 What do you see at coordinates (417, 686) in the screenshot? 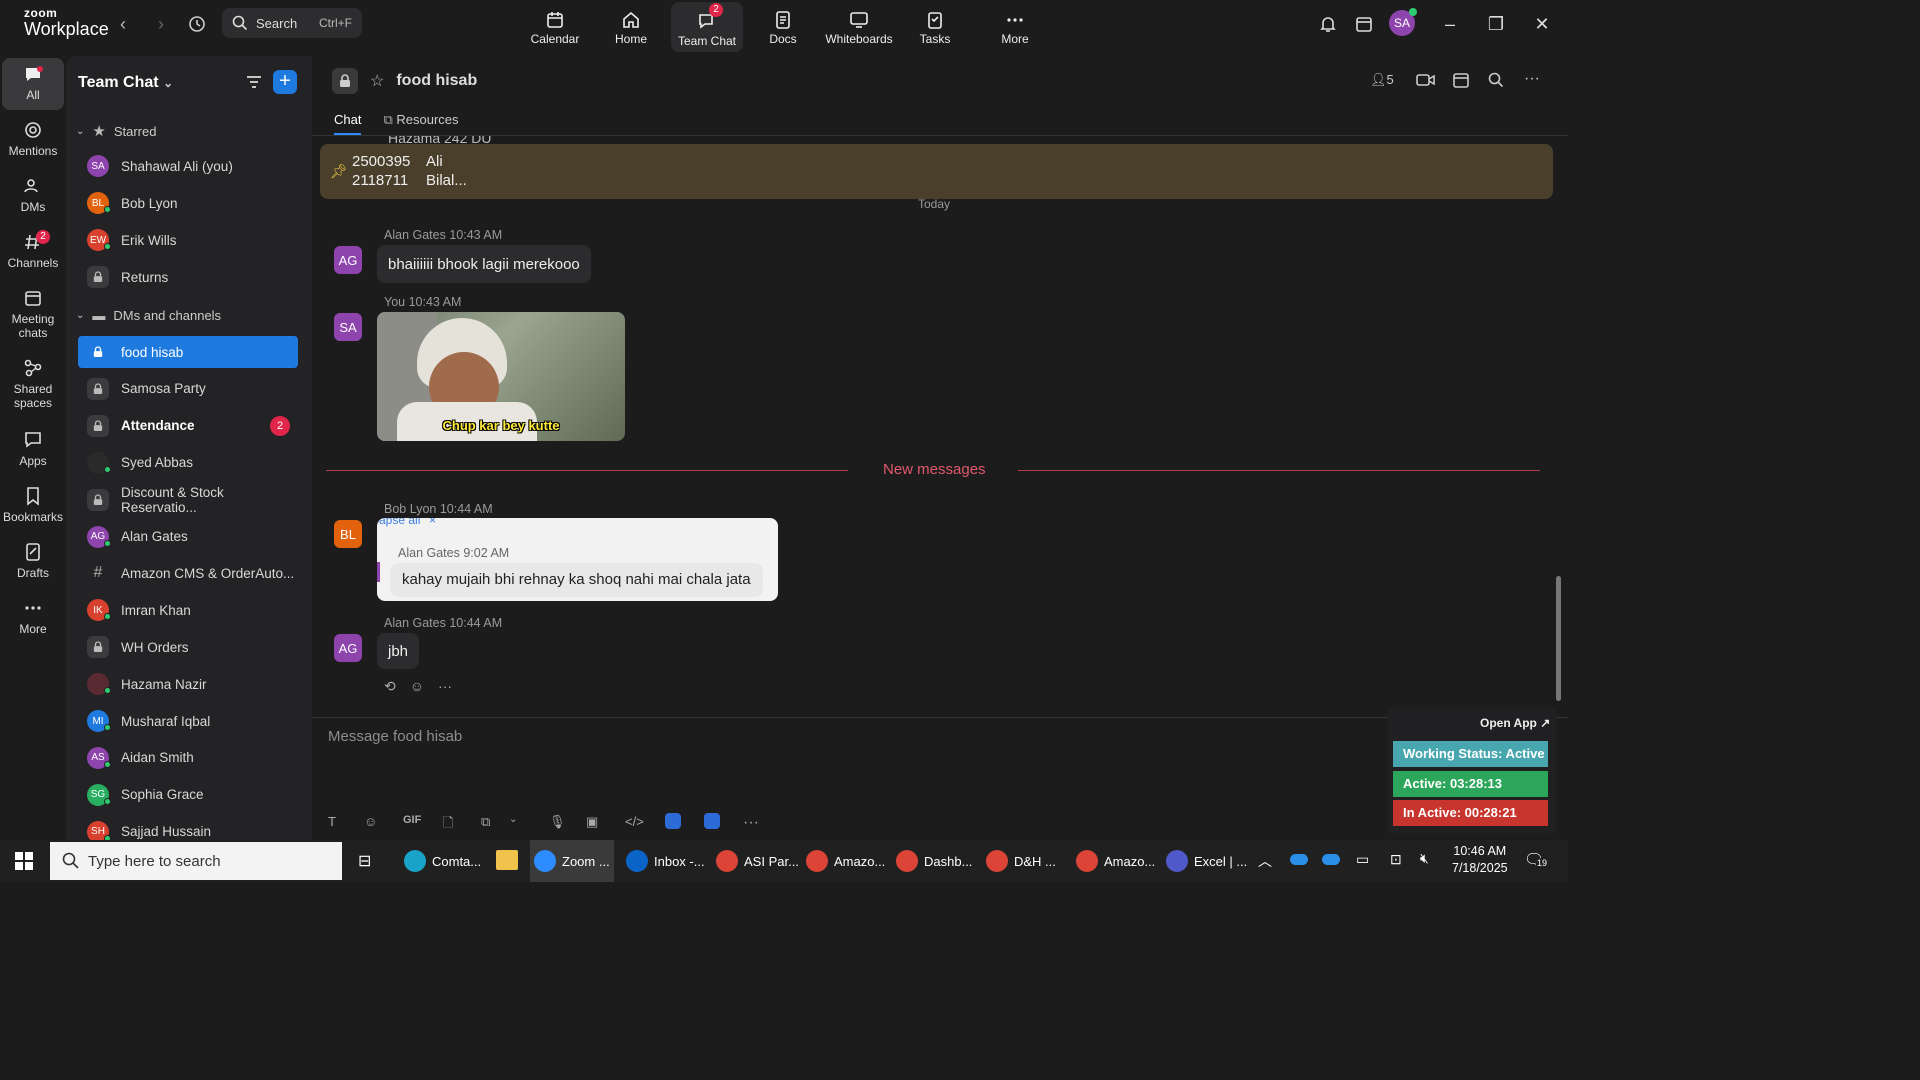
I see `add-reaction-icon: ☺` at bounding box center [417, 686].